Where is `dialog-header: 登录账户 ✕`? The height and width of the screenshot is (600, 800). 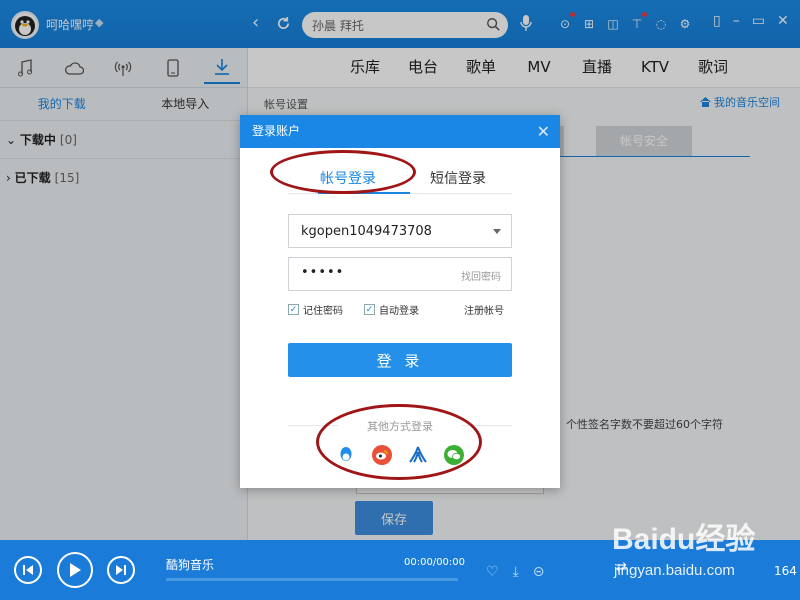 dialog-header: 登录账户 ✕ is located at coordinates (400, 131).